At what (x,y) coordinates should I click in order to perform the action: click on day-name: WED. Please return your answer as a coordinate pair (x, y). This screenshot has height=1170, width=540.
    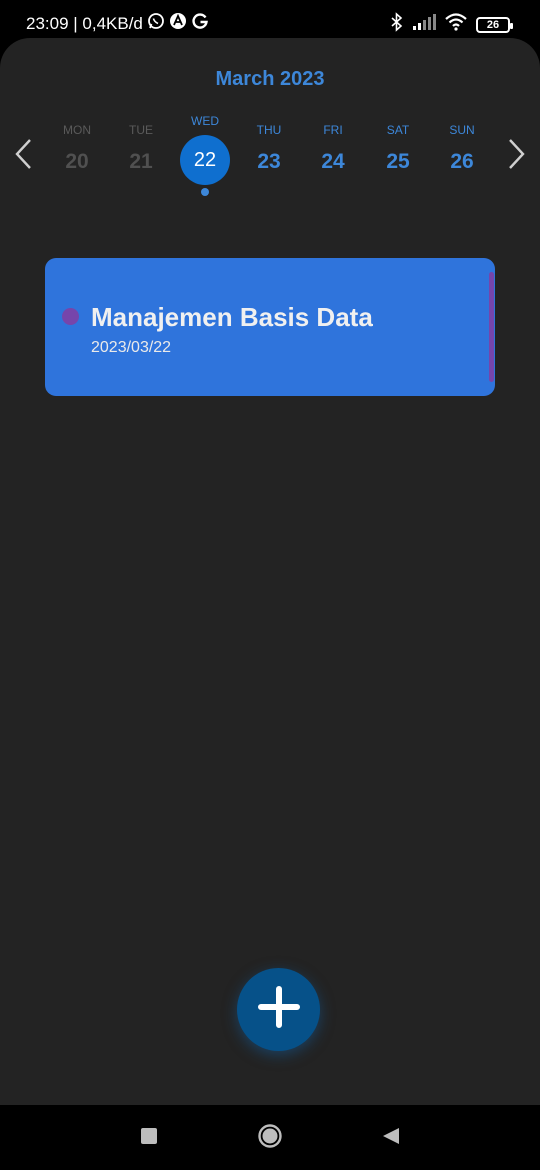
    Looking at the image, I should click on (205, 121).